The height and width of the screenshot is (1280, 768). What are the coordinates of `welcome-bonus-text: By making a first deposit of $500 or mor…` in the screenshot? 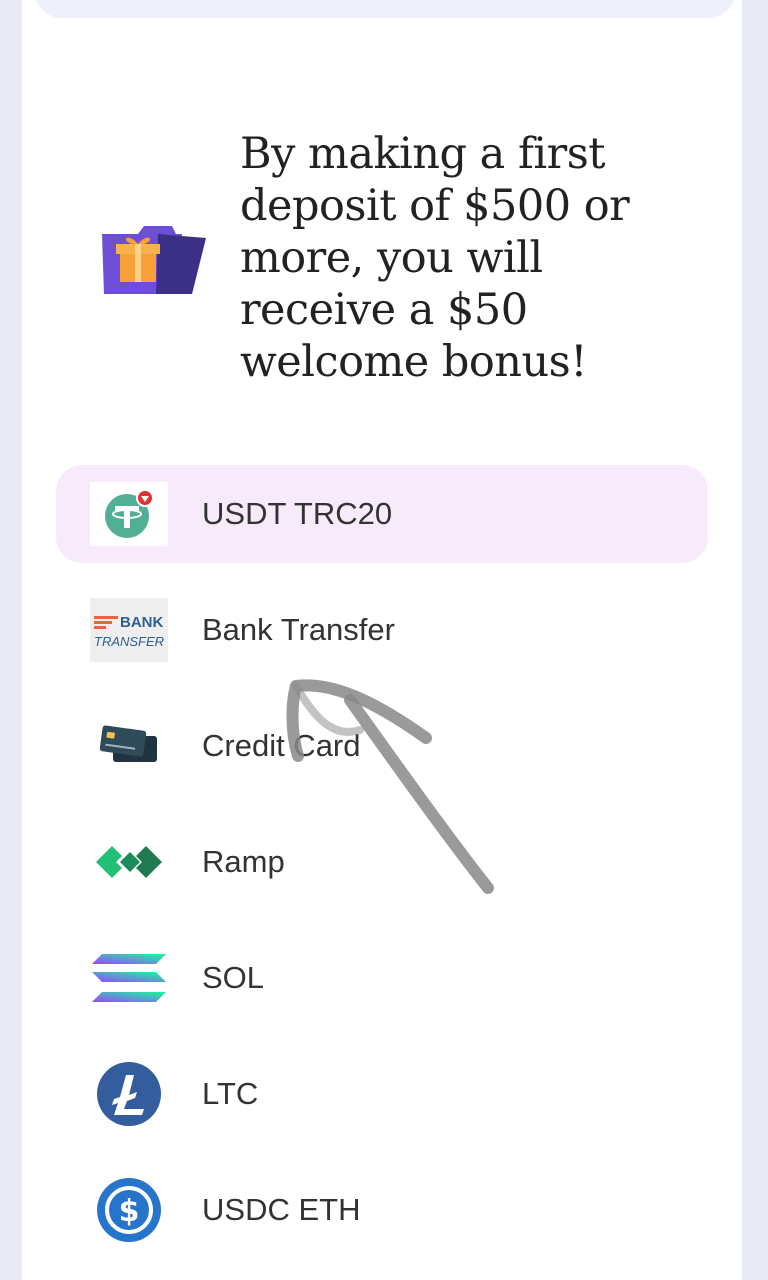 It's located at (435, 258).